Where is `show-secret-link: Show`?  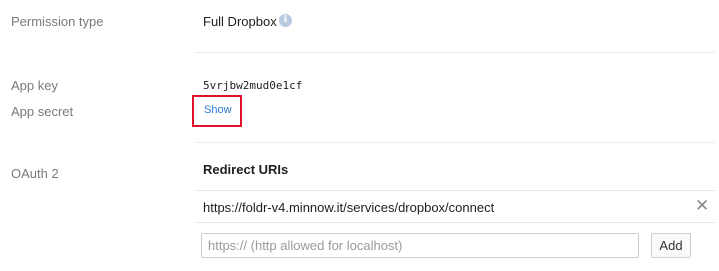 show-secret-link: Show is located at coordinates (218, 110).